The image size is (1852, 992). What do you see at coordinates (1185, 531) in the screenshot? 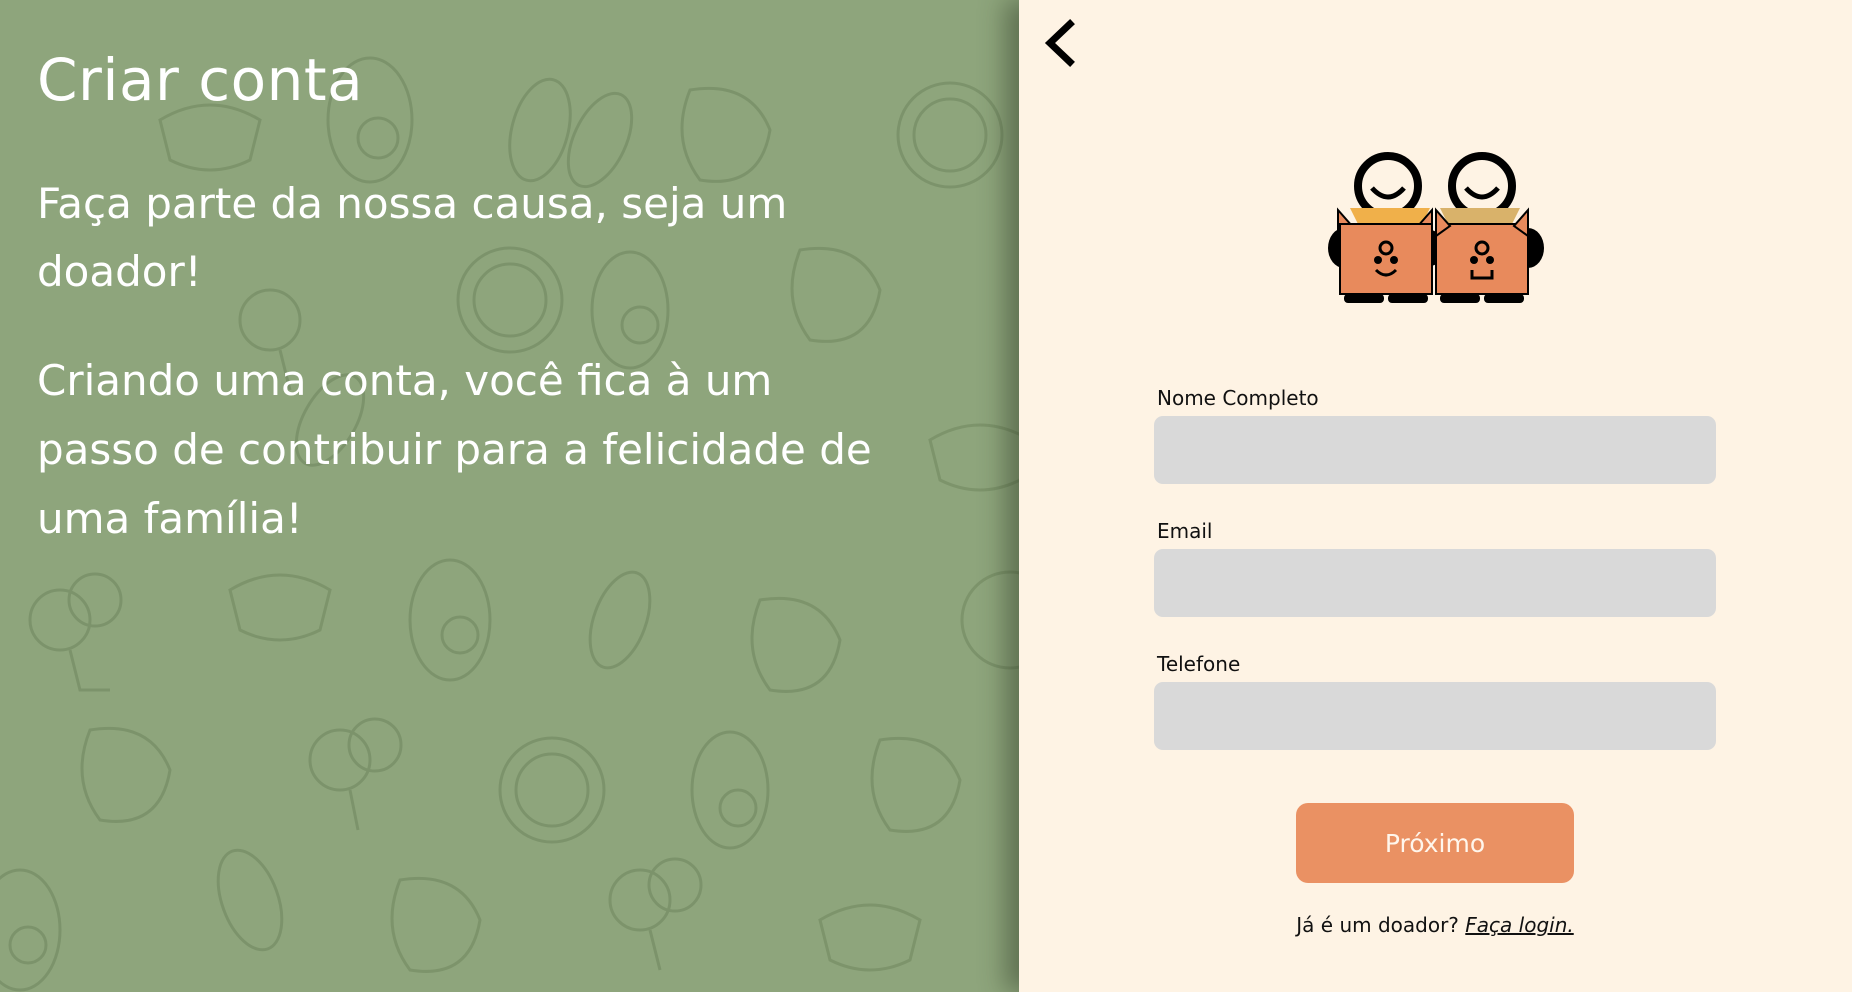
I see `email-label: Email` at bounding box center [1185, 531].